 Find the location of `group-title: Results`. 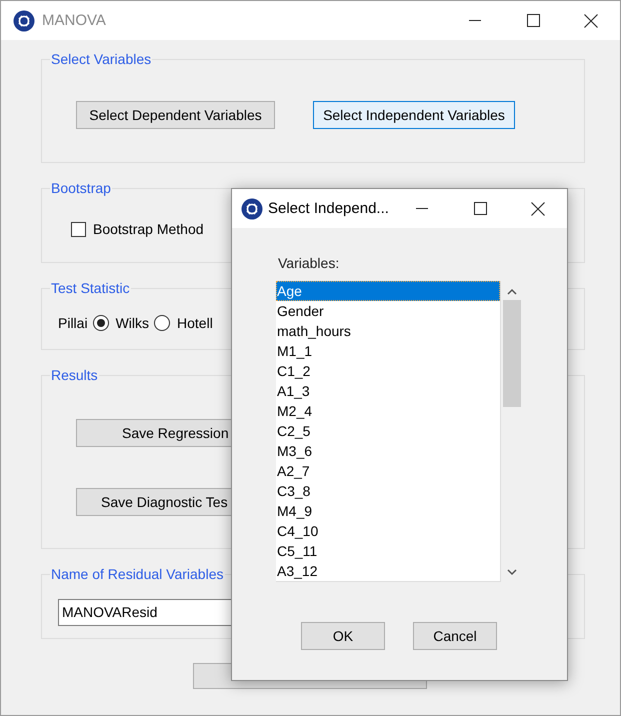

group-title: Results is located at coordinates (74, 375).